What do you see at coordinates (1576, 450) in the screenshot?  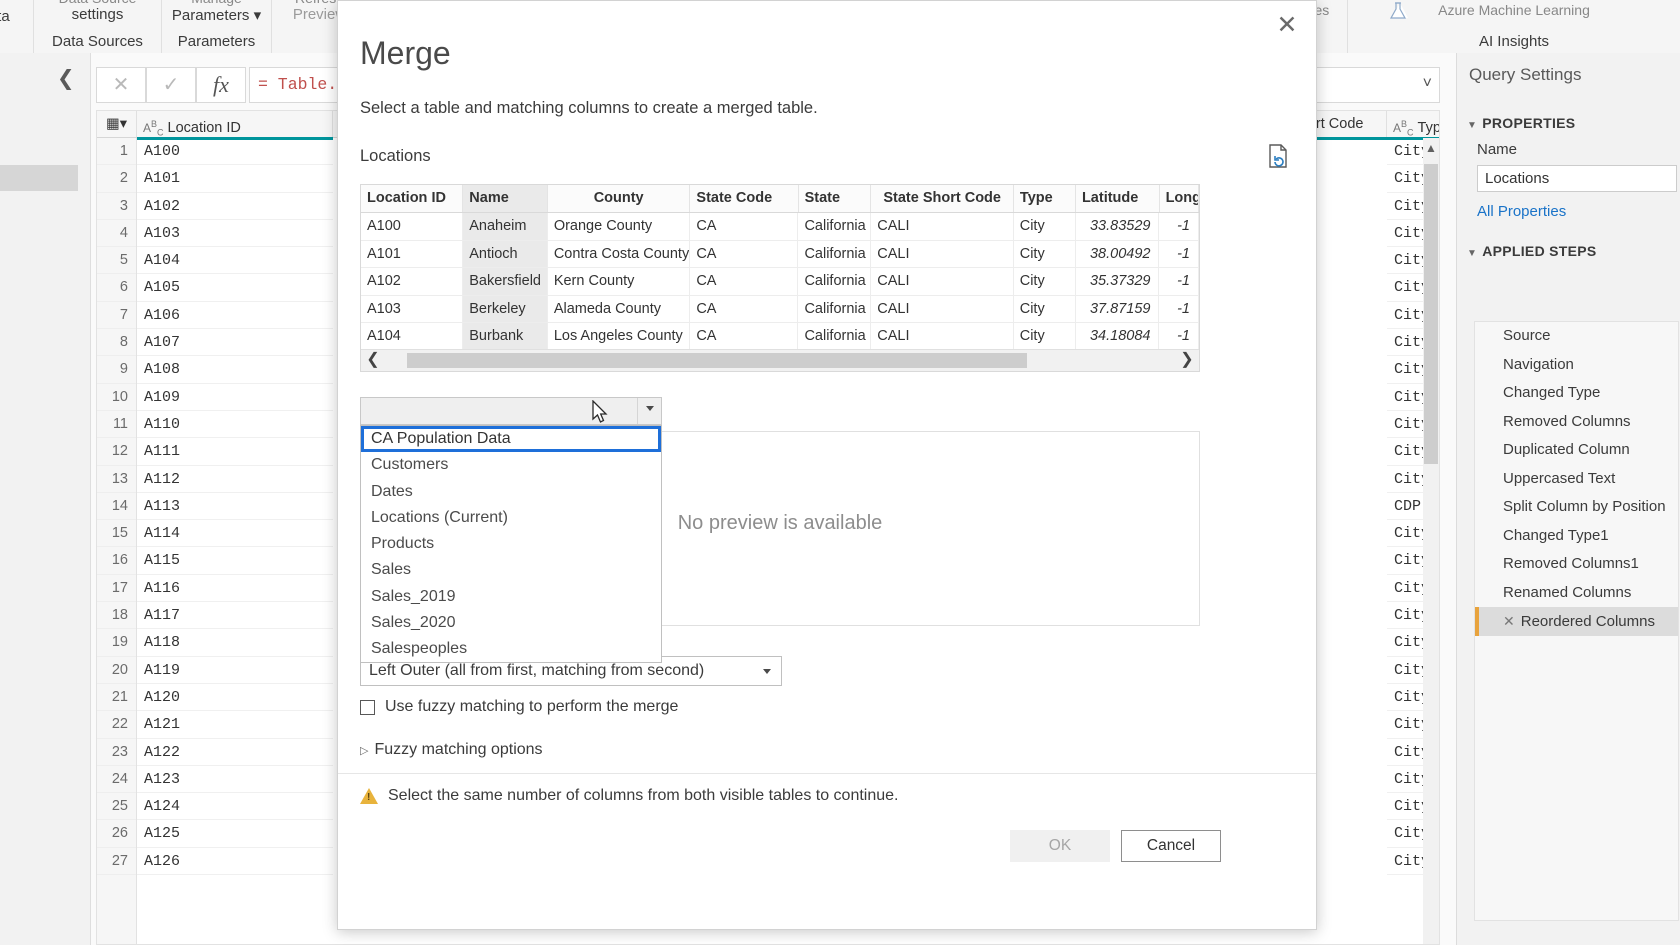 I see `applied-step: Duplicated Column` at bounding box center [1576, 450].